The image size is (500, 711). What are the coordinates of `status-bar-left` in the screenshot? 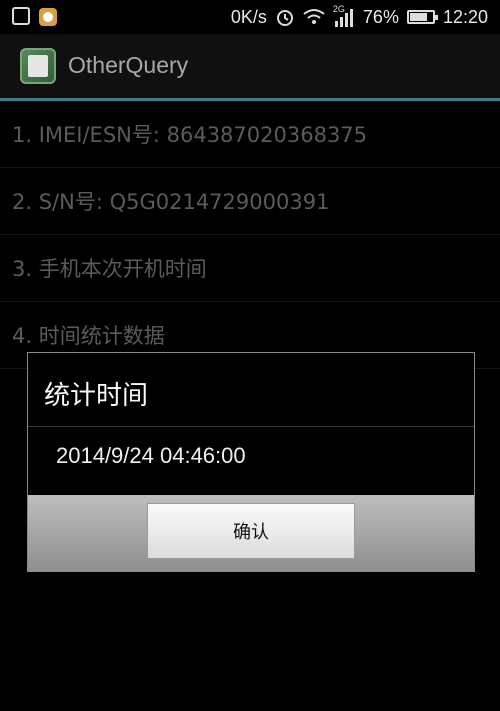 It's located at (35, 17).